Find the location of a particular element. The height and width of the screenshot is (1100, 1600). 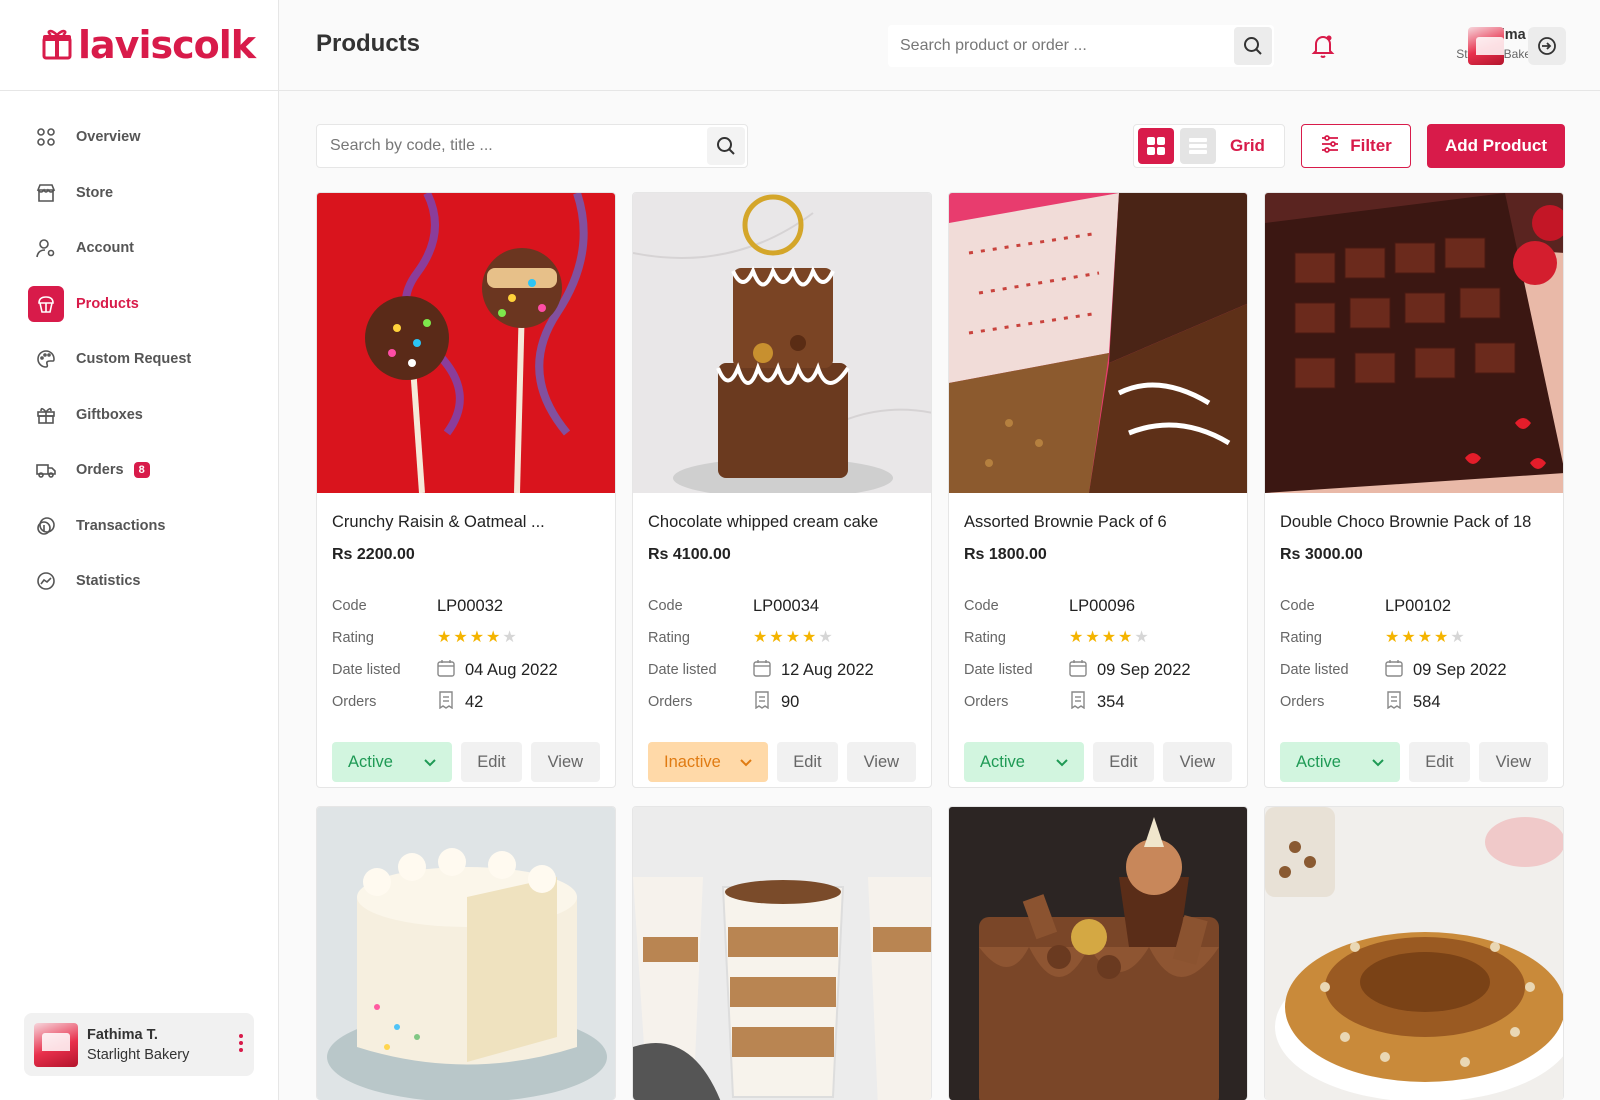

sidebar-user-card: Fathima T. Starlight Bakery is located at coordinates (139, 1044).